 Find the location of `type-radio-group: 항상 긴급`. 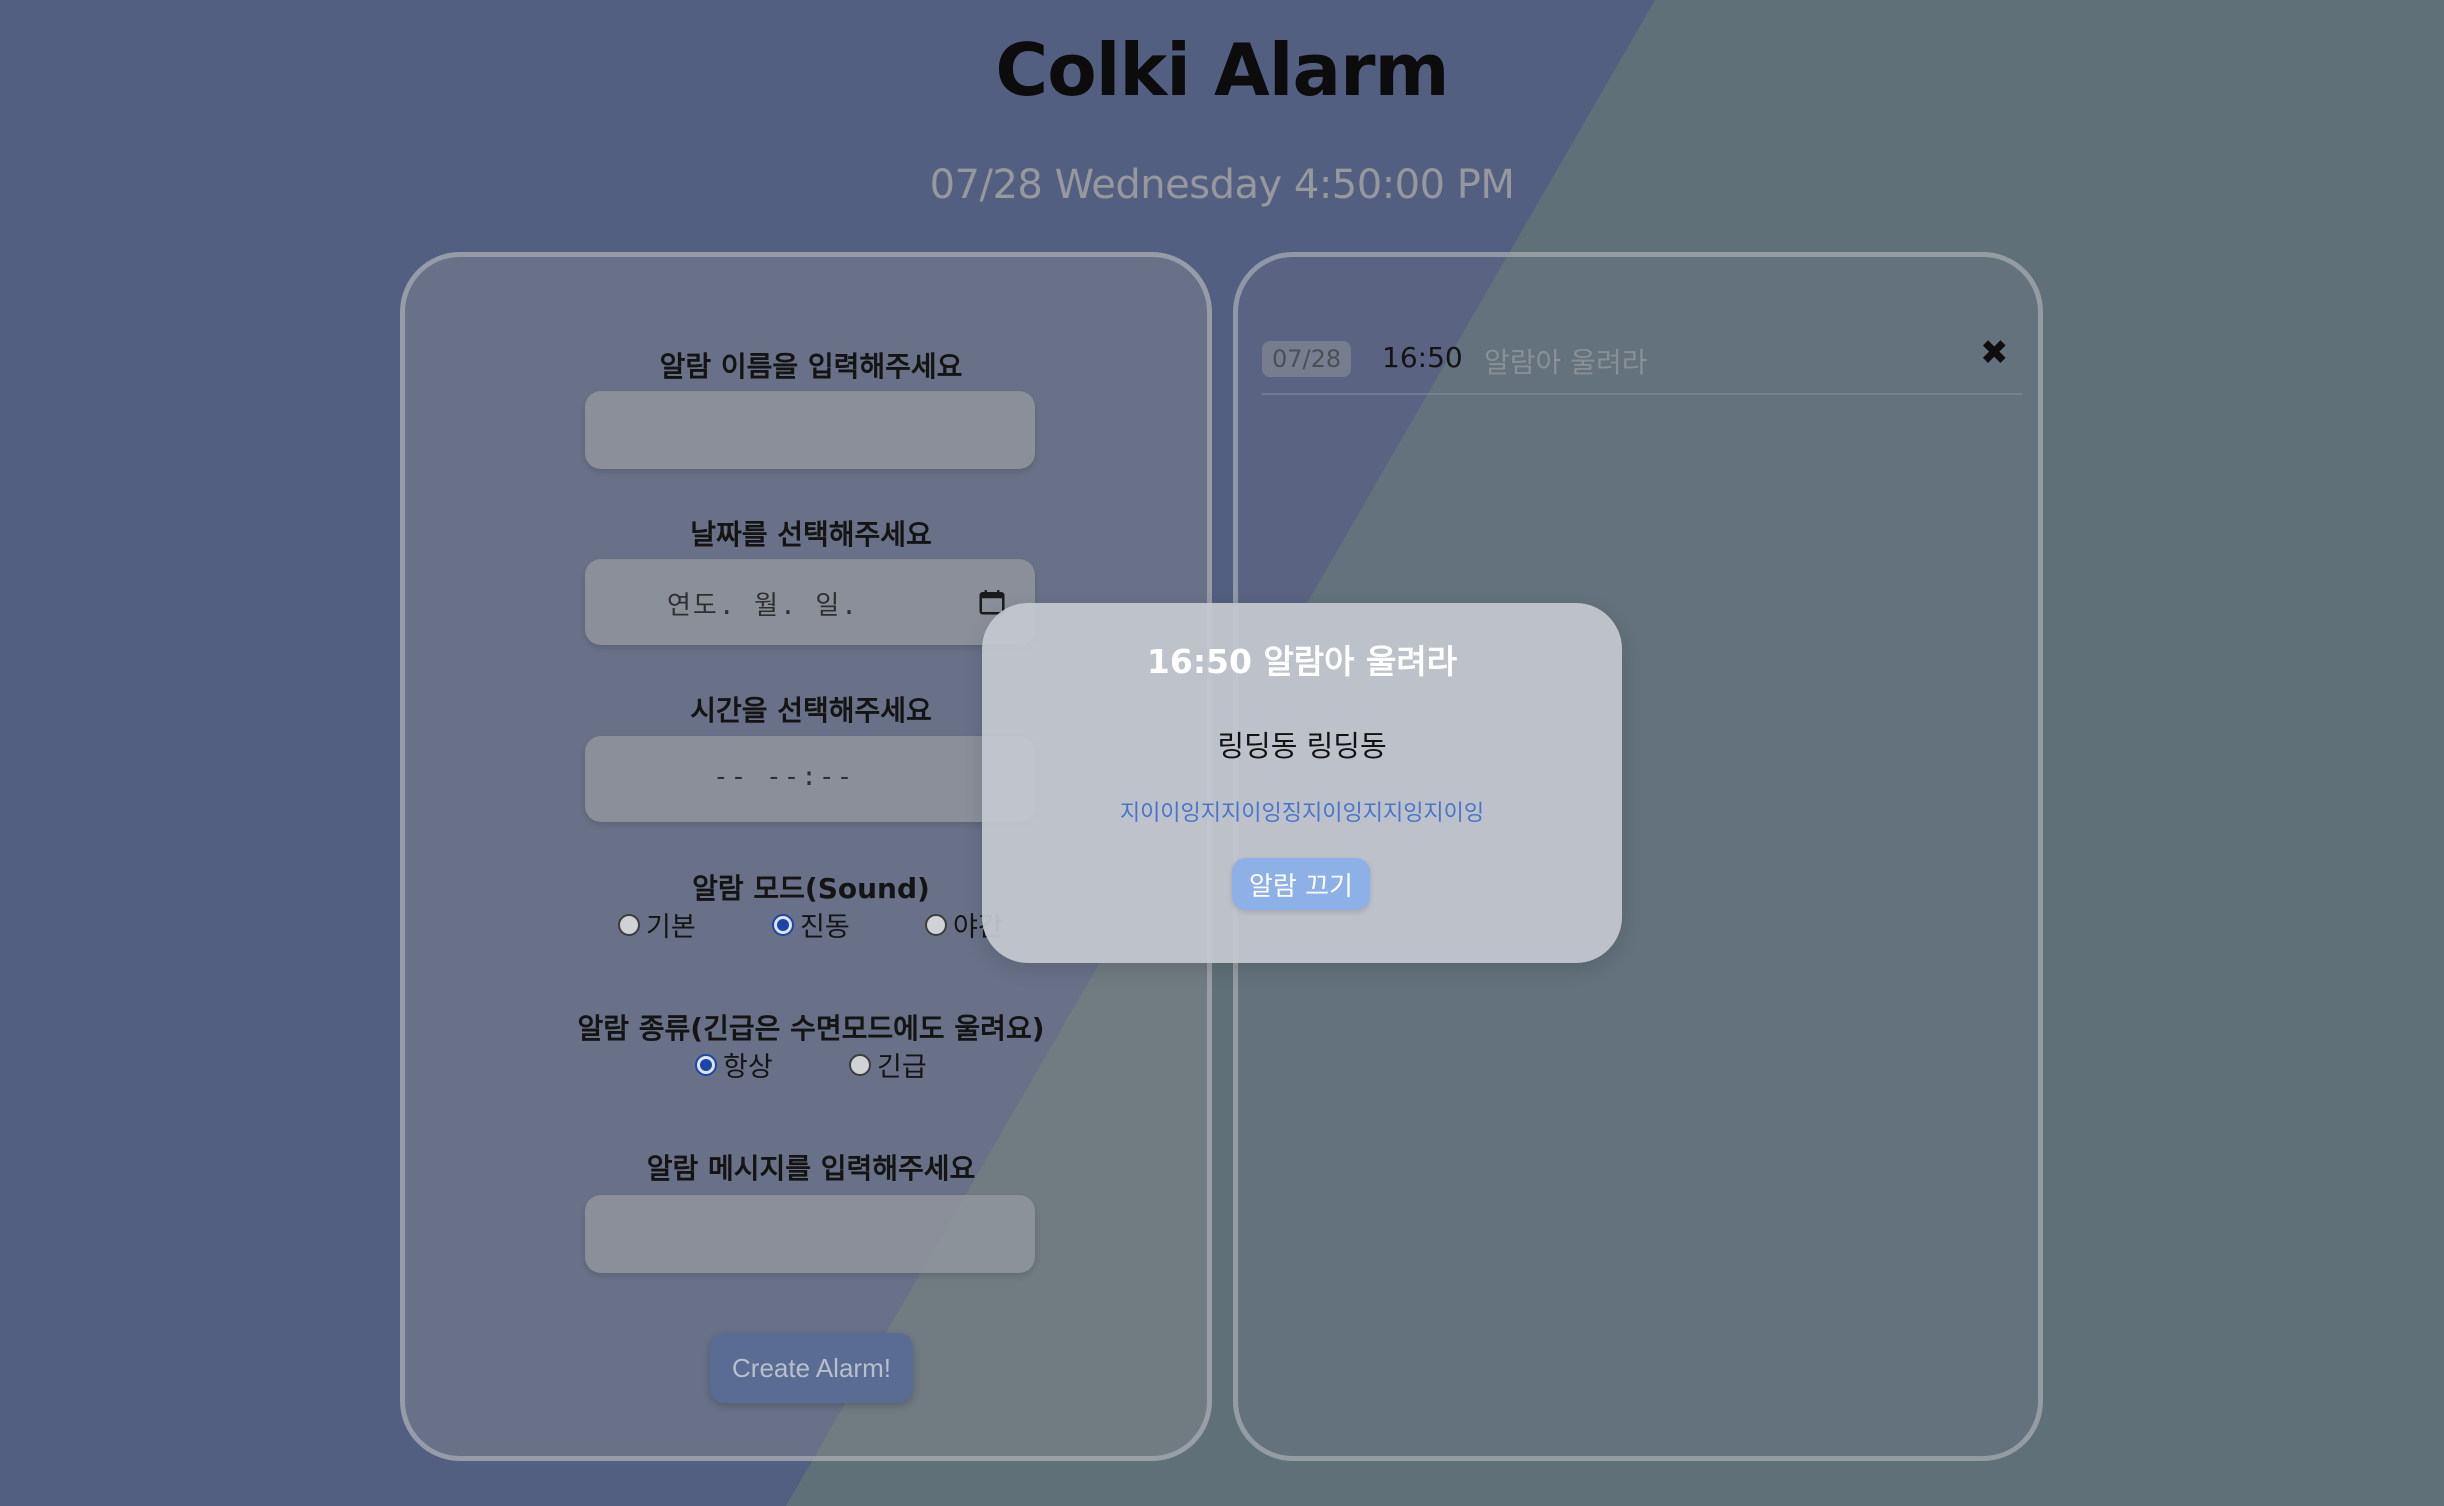

type-radio-group: 항상 긴급 is located at coordinates (811, 1064).